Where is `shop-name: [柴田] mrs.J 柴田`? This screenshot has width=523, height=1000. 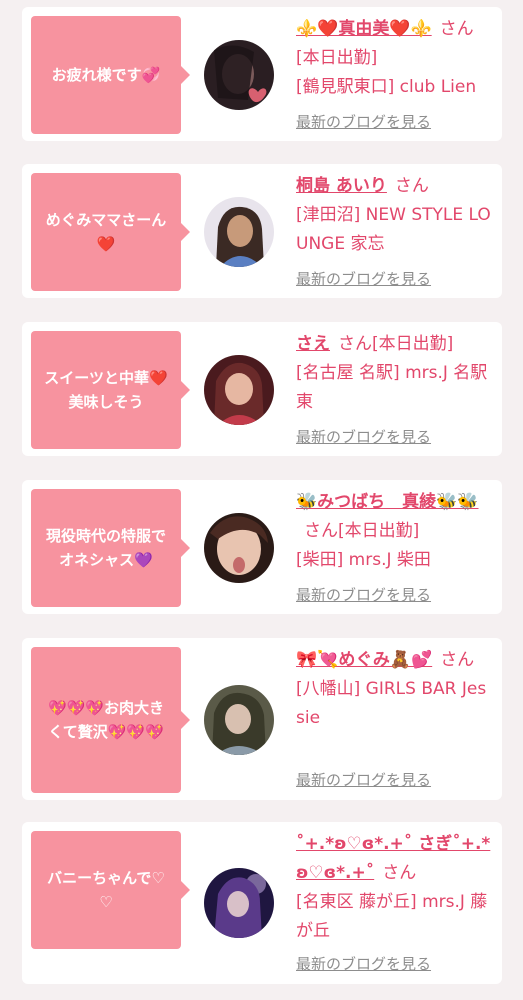 shop-name: [柴田] mrs.J 柴田 is located at coordinates (394, 560).